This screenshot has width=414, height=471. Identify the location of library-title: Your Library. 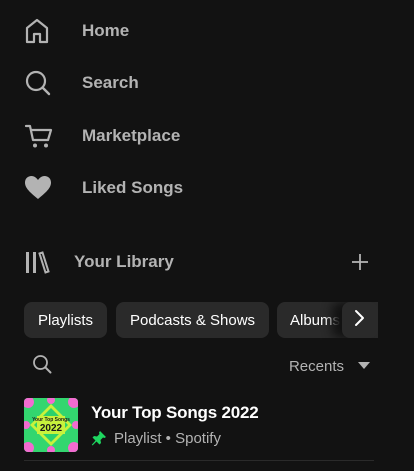
(124, 261).